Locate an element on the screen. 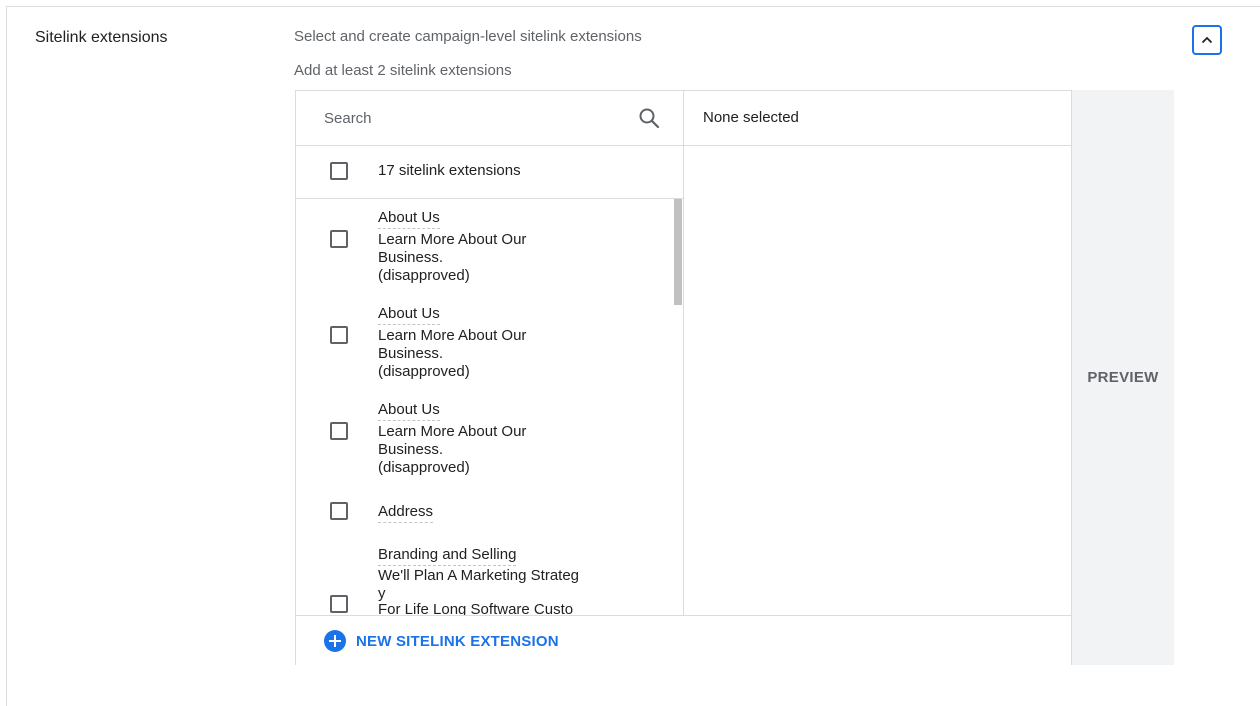 Image resolution: width=1260 pixels, height=706 pixels. preview-label: PREVIEW is located at coordinates (1123, 377).